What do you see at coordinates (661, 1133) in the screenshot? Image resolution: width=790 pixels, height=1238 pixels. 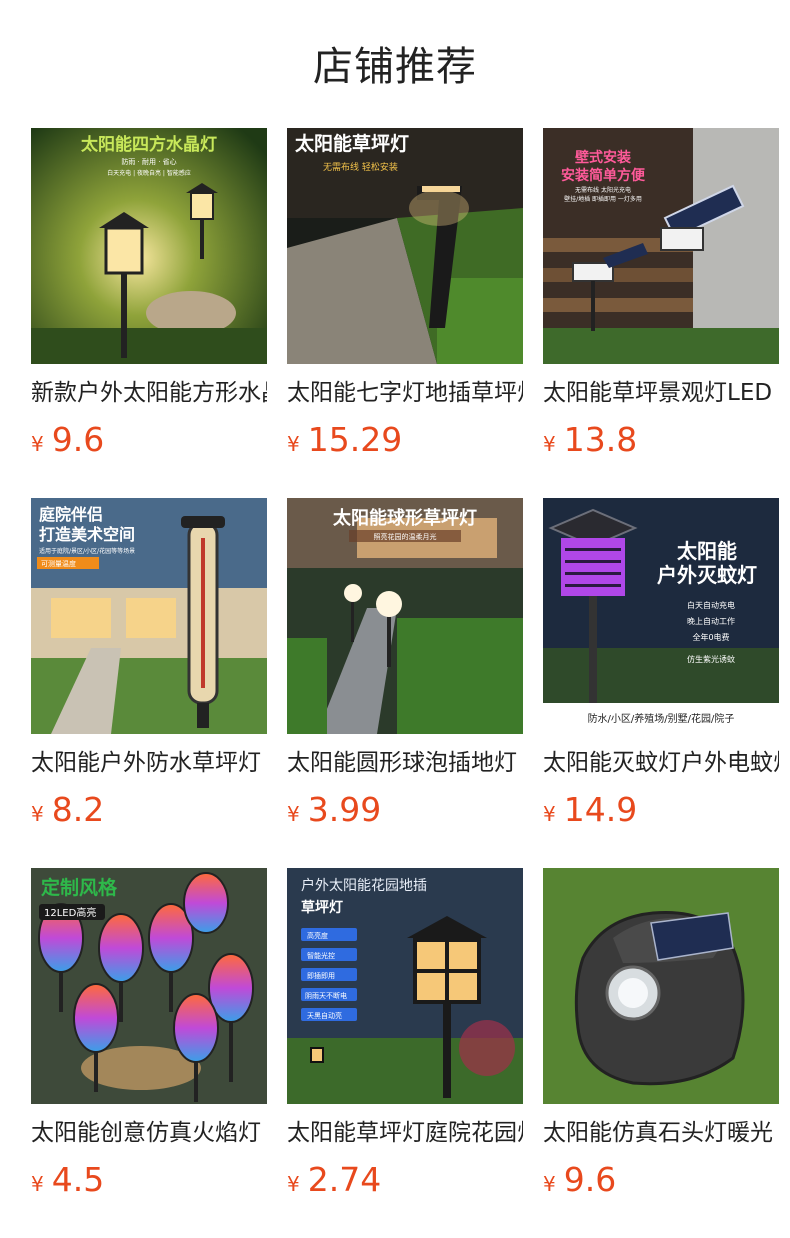 I see `product-name: 太阳能仿真石头灯暖光` at bounding box center [661, 1133].